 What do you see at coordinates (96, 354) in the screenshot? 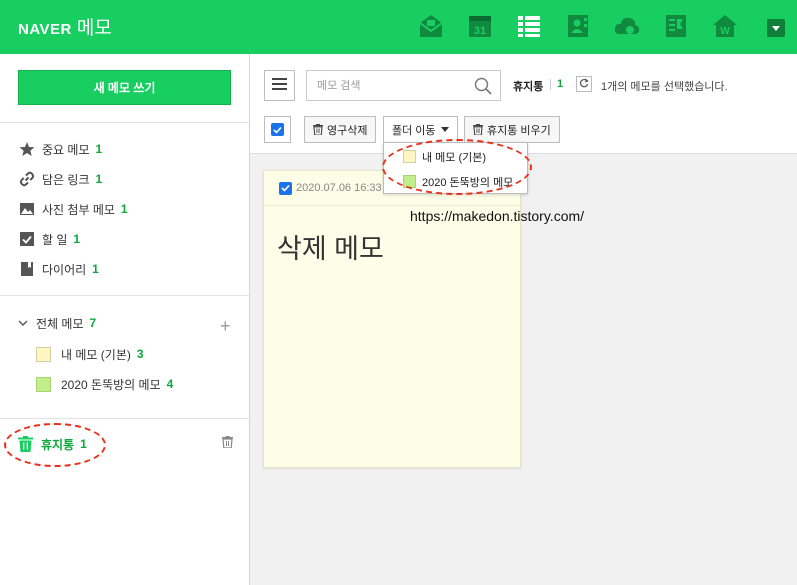
I see `sidebar-item-label: 내 메모 (기본)` at bounding box center [96, 354].